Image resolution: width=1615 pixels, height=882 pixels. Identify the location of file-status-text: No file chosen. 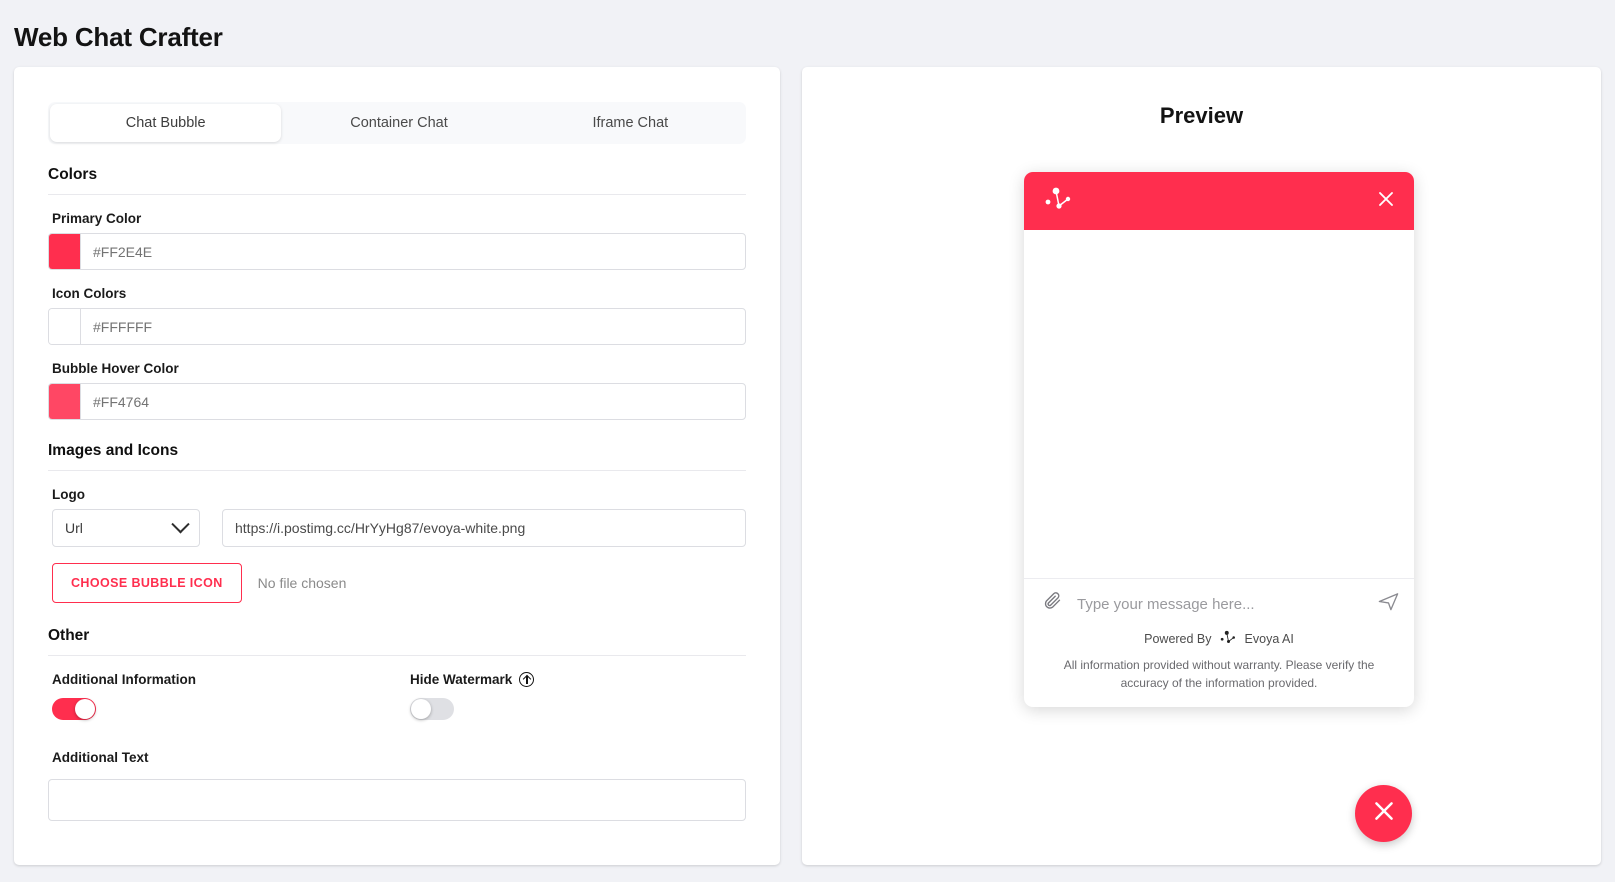
(302, 583).